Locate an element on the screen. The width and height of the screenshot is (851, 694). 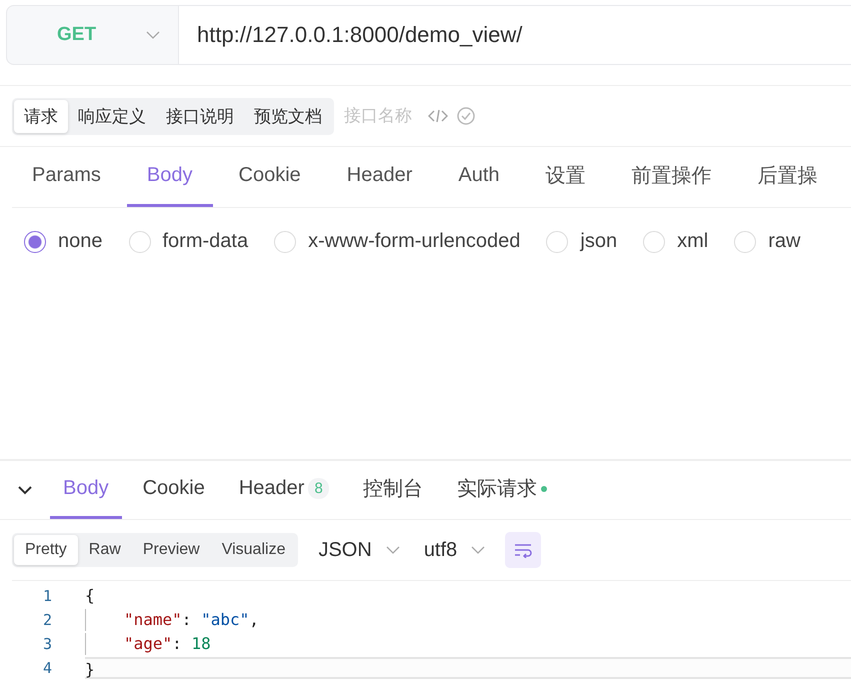
radio-label: json is located at coordinates (599, 241).